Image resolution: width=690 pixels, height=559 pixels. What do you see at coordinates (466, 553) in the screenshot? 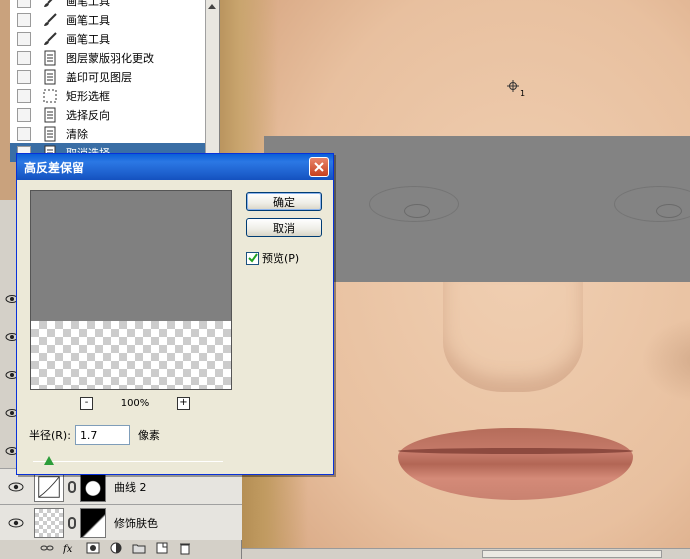
I see `canvas-horizontal-scrollbar` at bounding box center [466, 553].